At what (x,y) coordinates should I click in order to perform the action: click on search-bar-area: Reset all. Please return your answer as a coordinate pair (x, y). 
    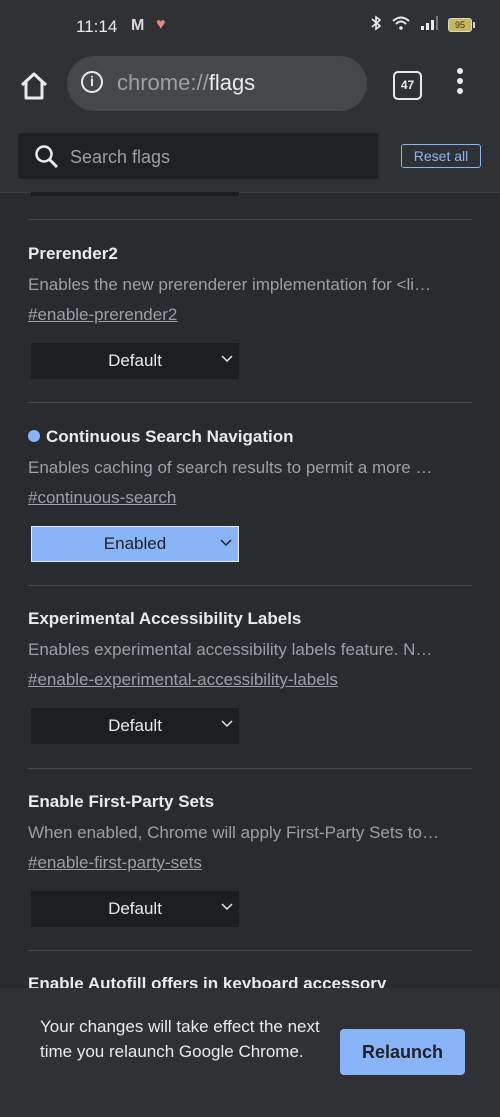
    Looking at the image, I should click on (250, 157).